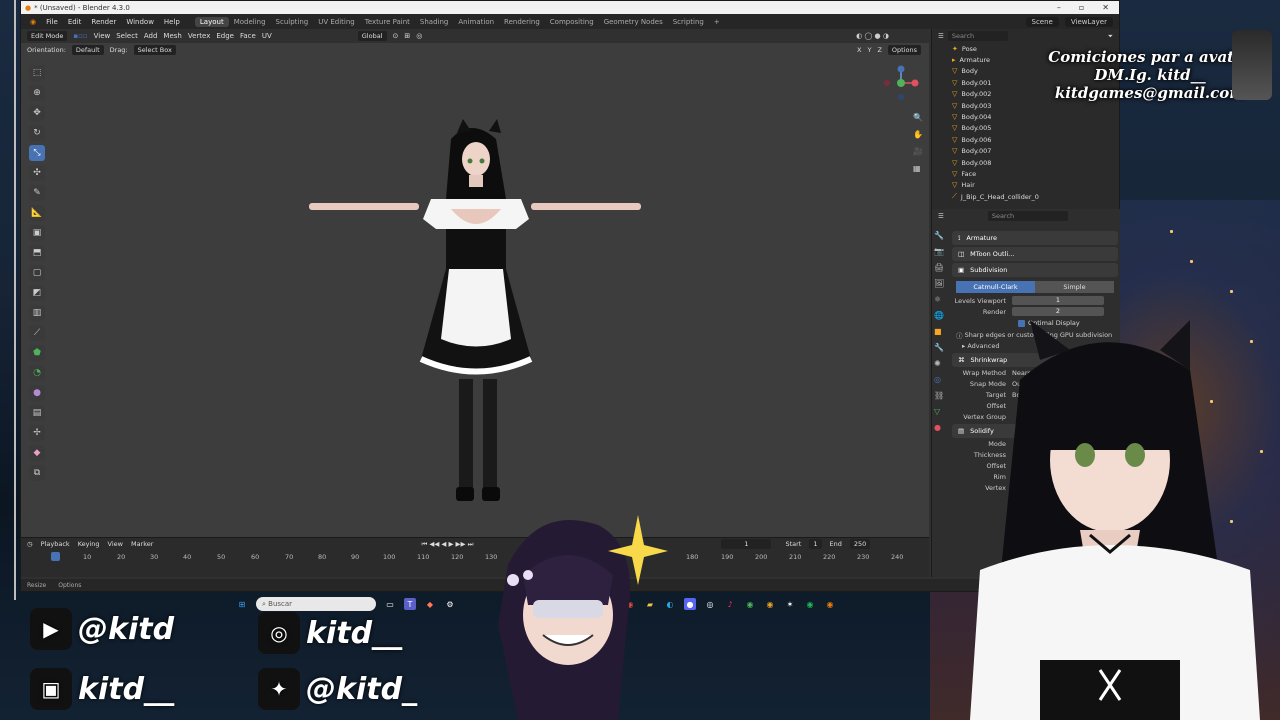  I want to click on workspace-tab-scripting: Scripting, so click(688, 22).